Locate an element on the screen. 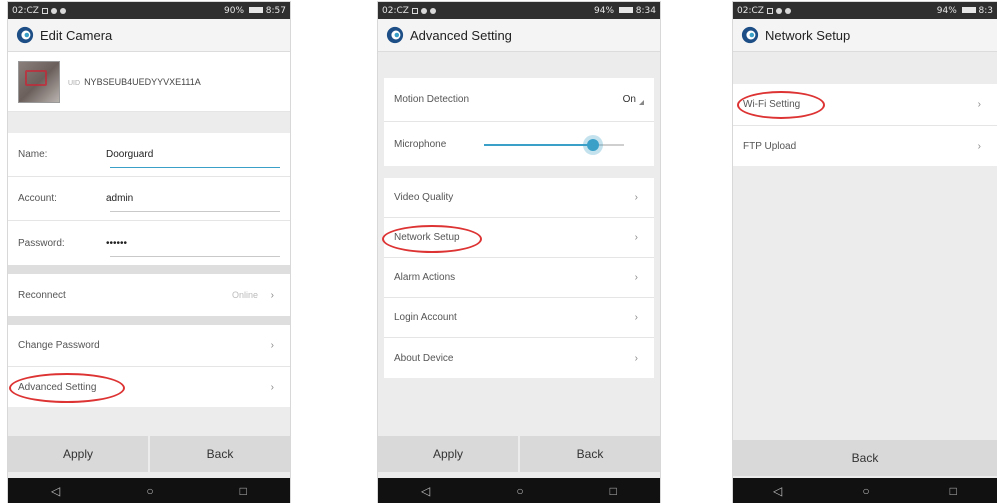 The width and height of the screenshot is (997, 503). page-title: Edit Camera is located at coordinates (76, 35).